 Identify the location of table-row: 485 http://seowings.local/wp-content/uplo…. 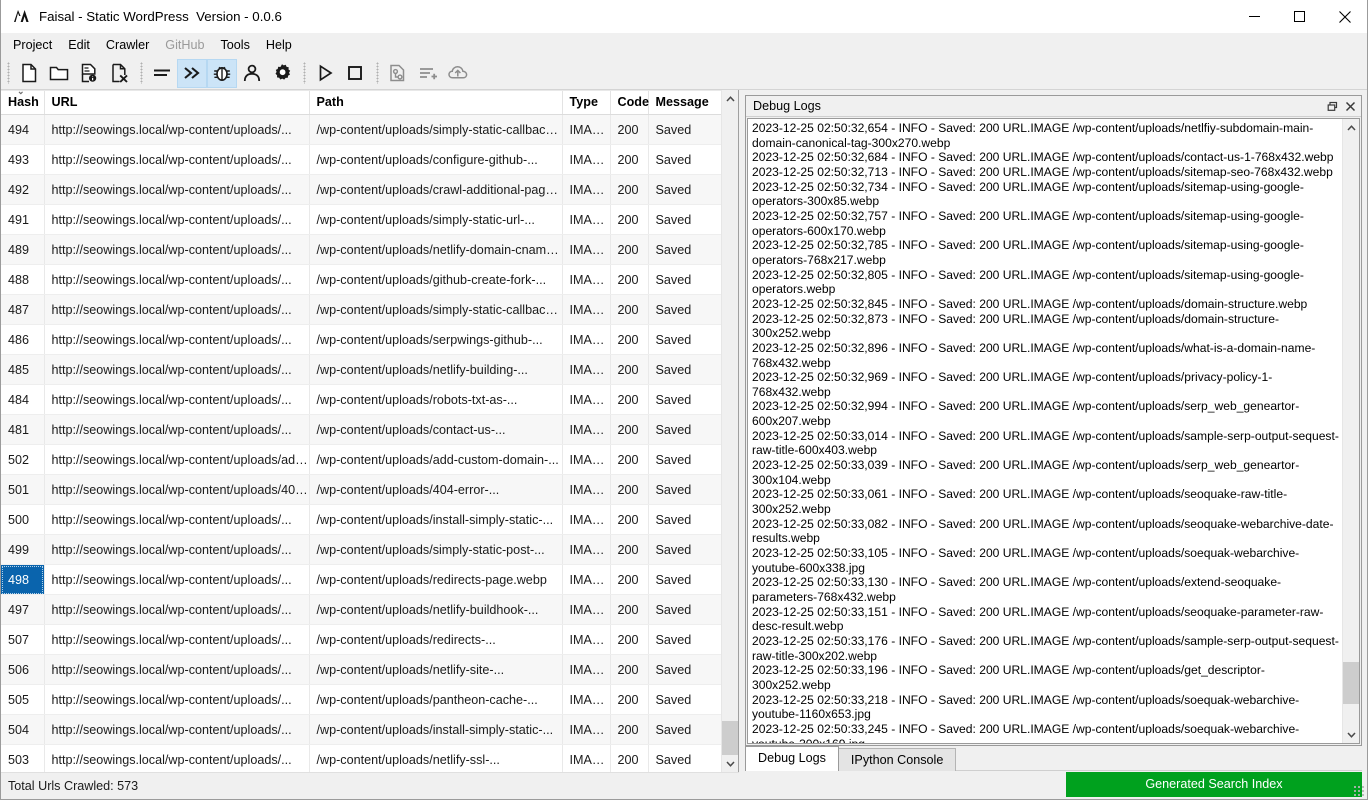
(361, 369).